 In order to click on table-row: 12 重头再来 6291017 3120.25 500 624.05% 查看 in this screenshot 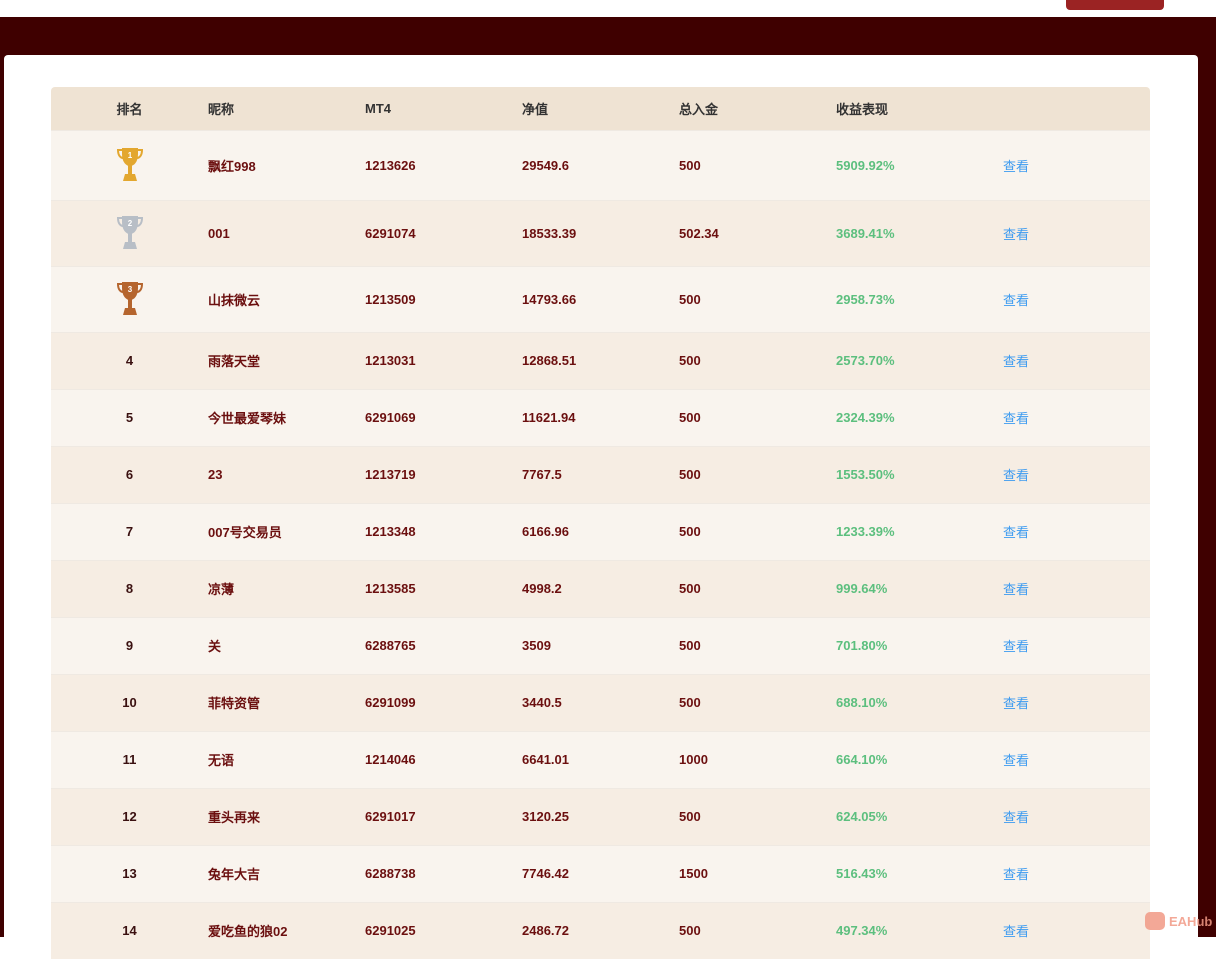, I will do `click(600, 816)`.